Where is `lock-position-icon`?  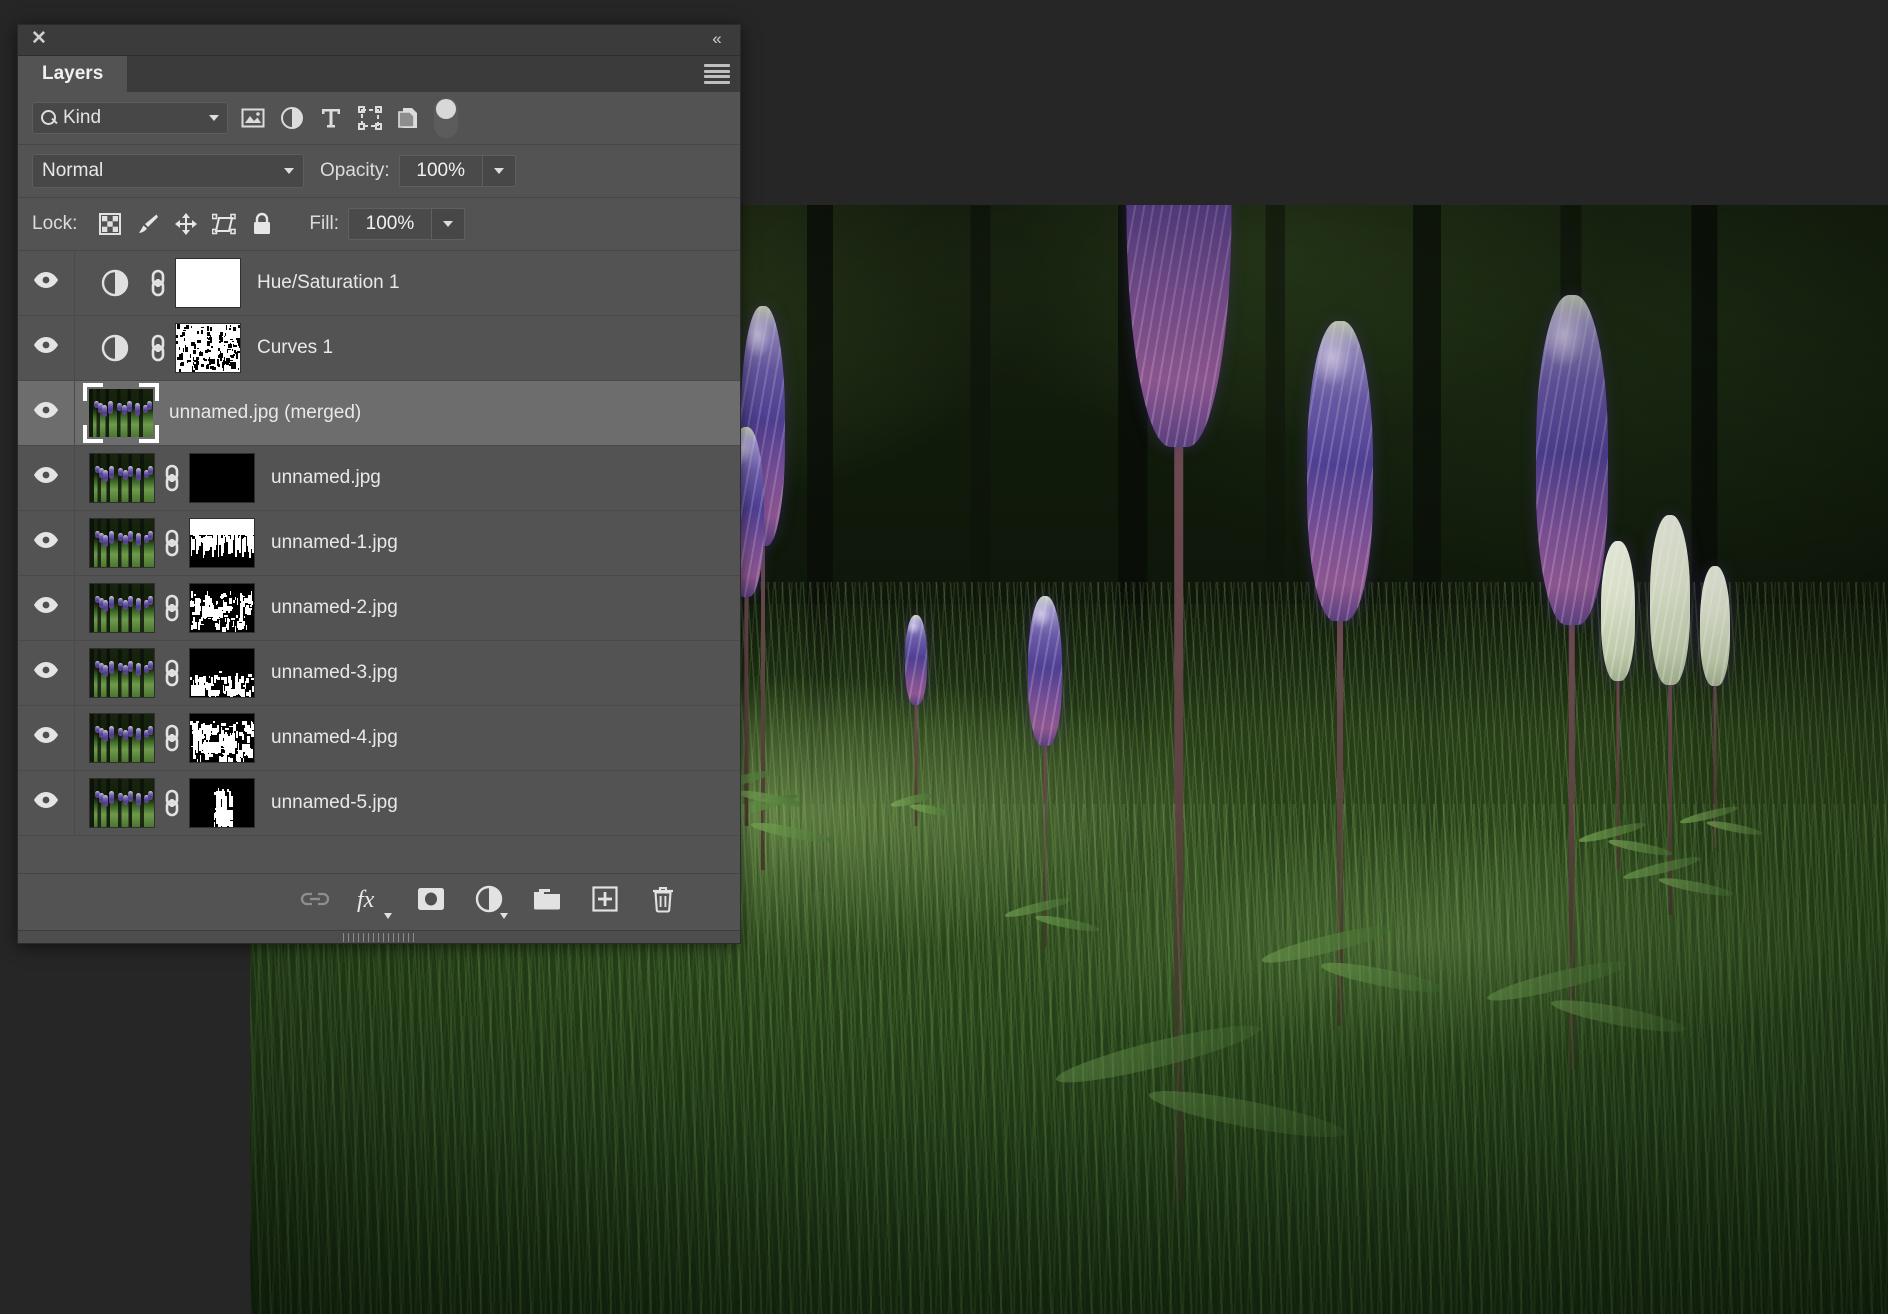
lock-position-icon is located at coordinates (186, 224).